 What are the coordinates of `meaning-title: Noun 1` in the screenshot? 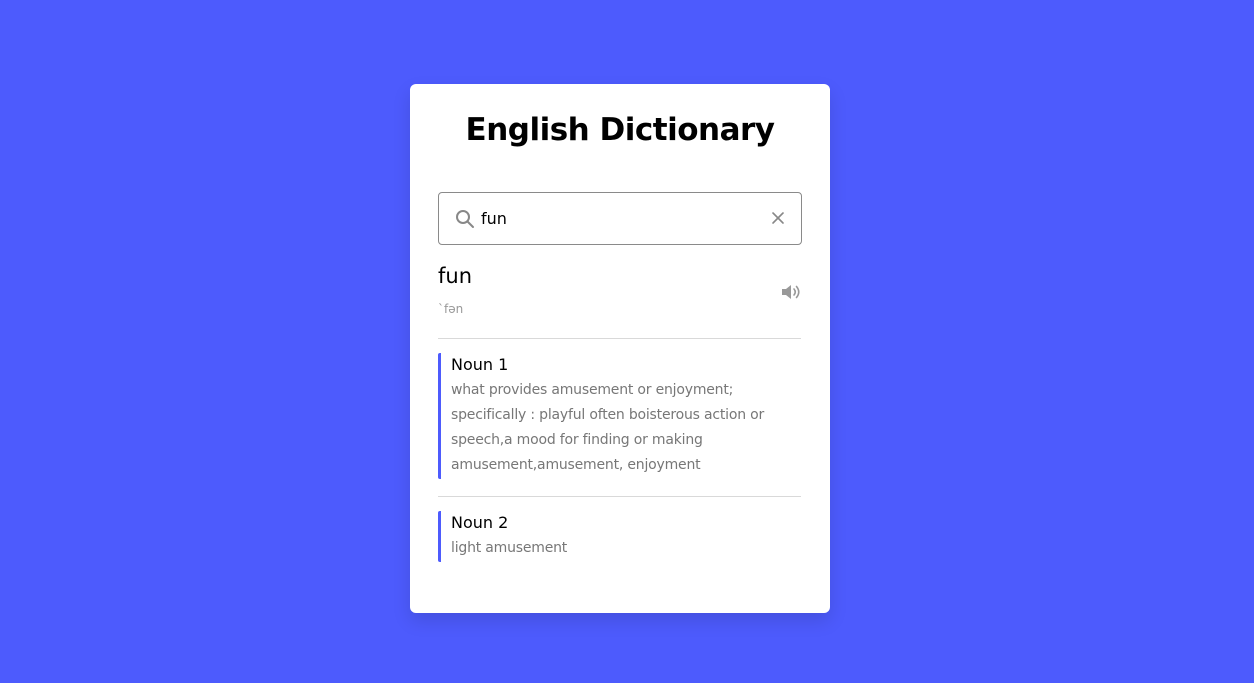 It's located at (480, 364).